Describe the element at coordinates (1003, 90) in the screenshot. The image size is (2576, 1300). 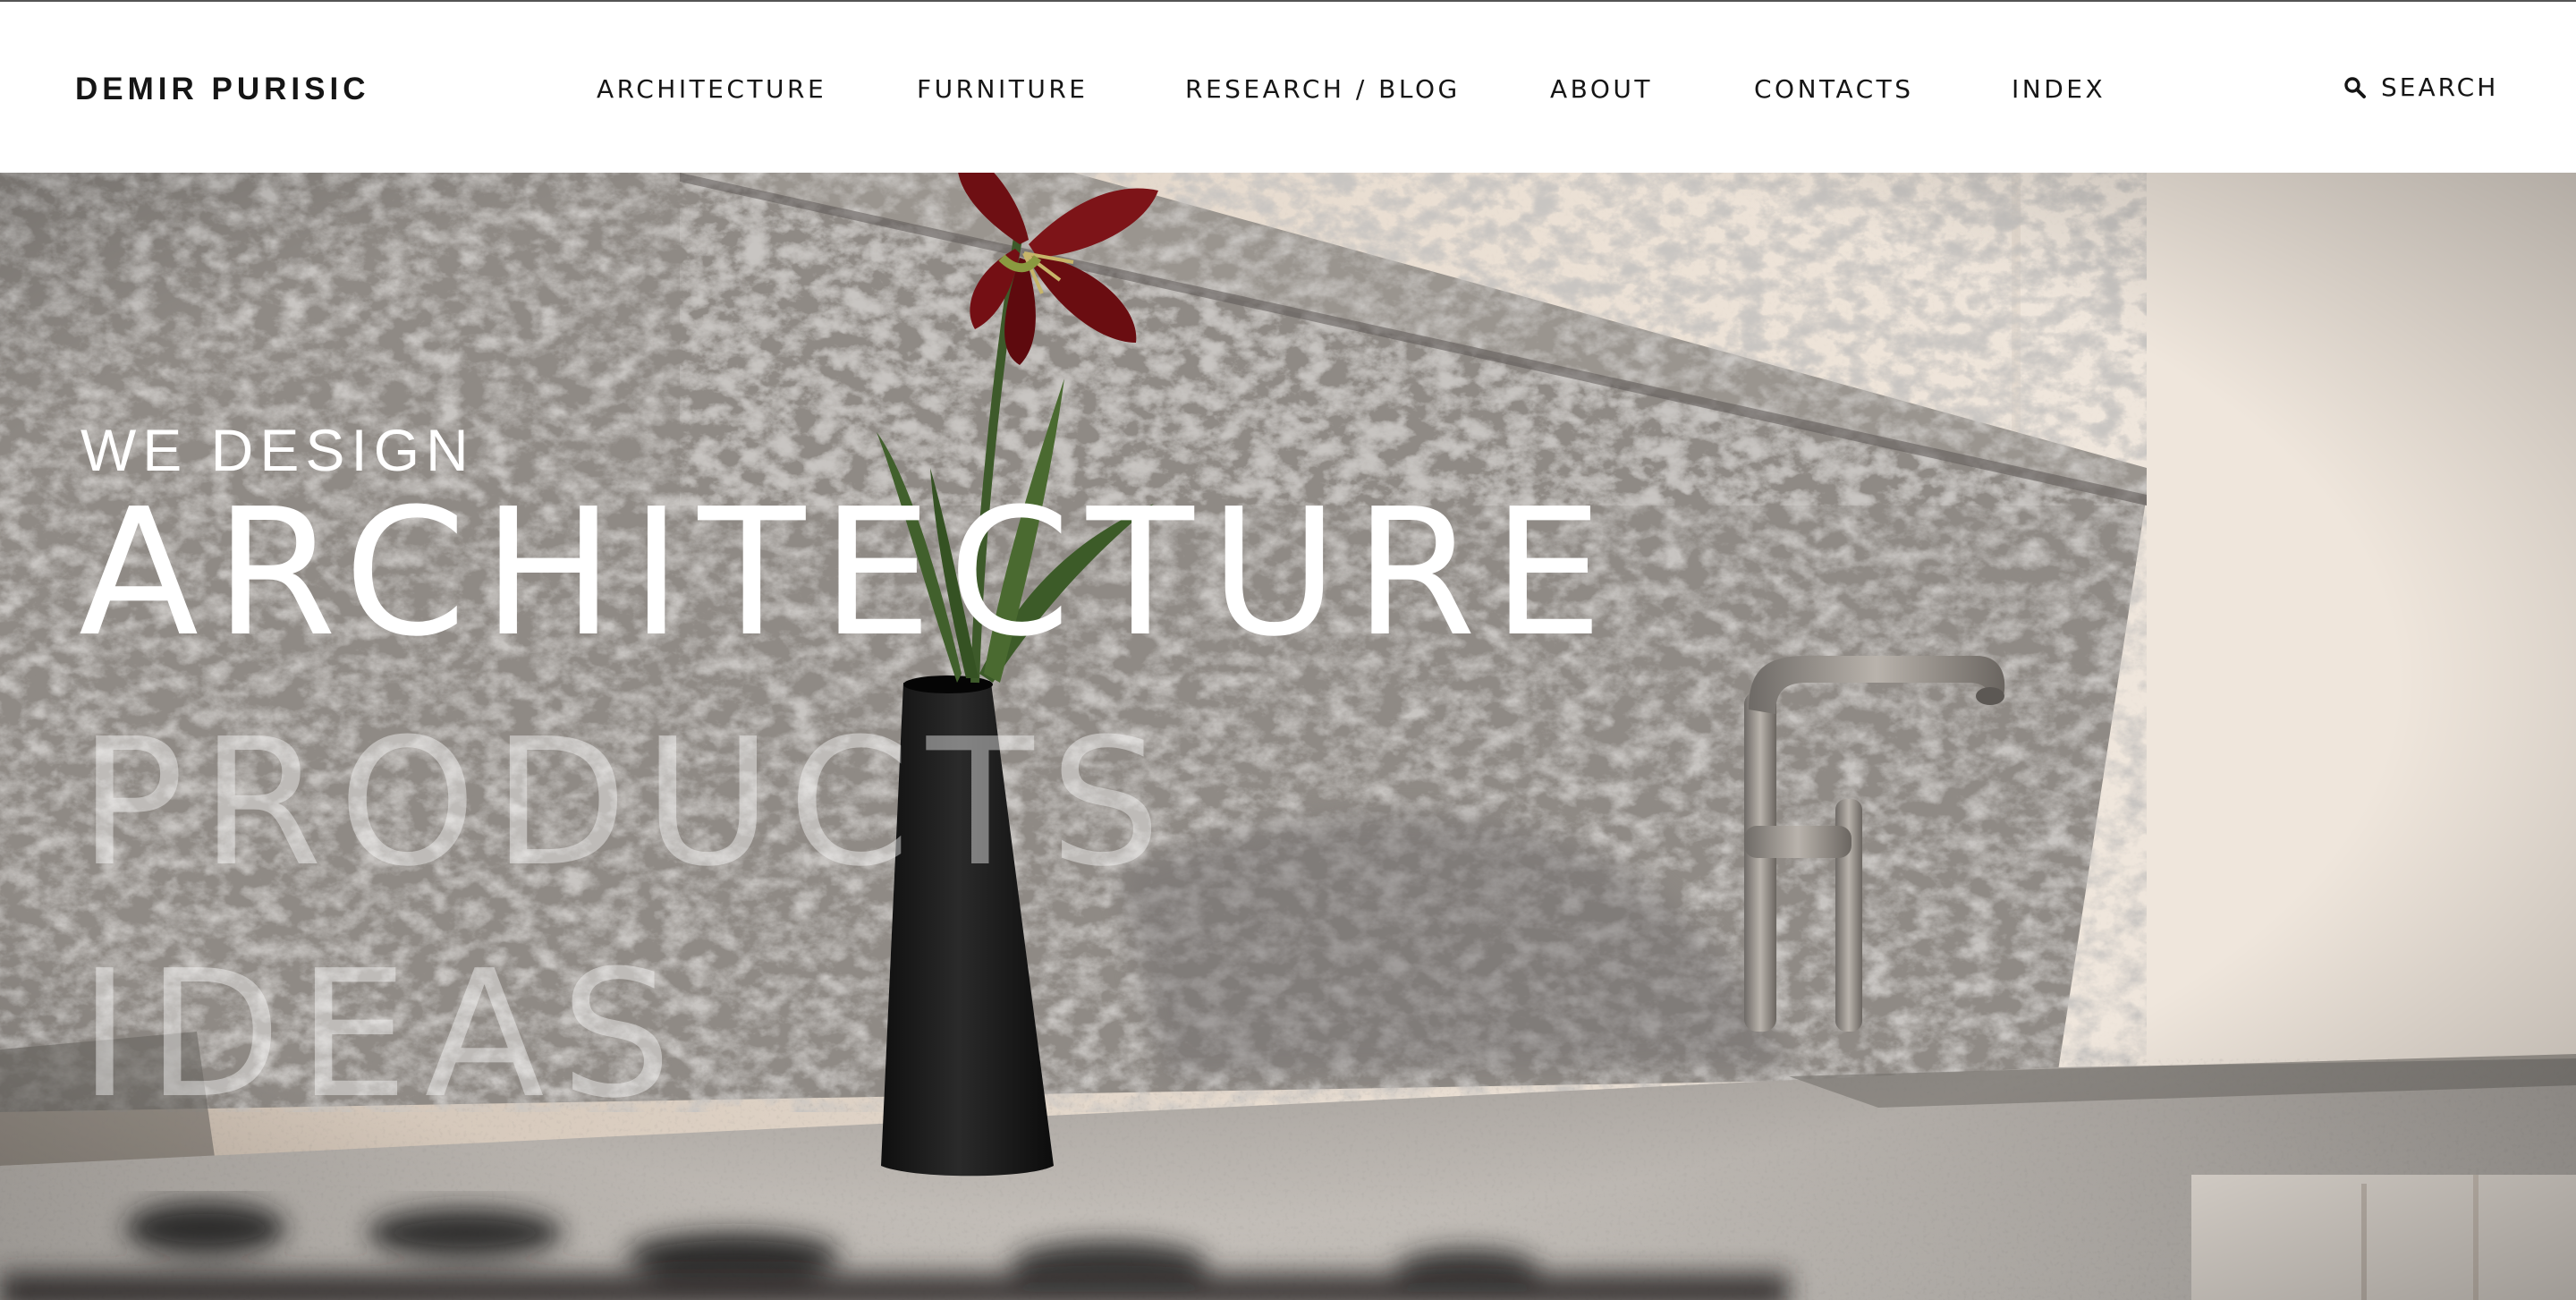
I see `nav-item-furniture: FURNITURE` at that location.